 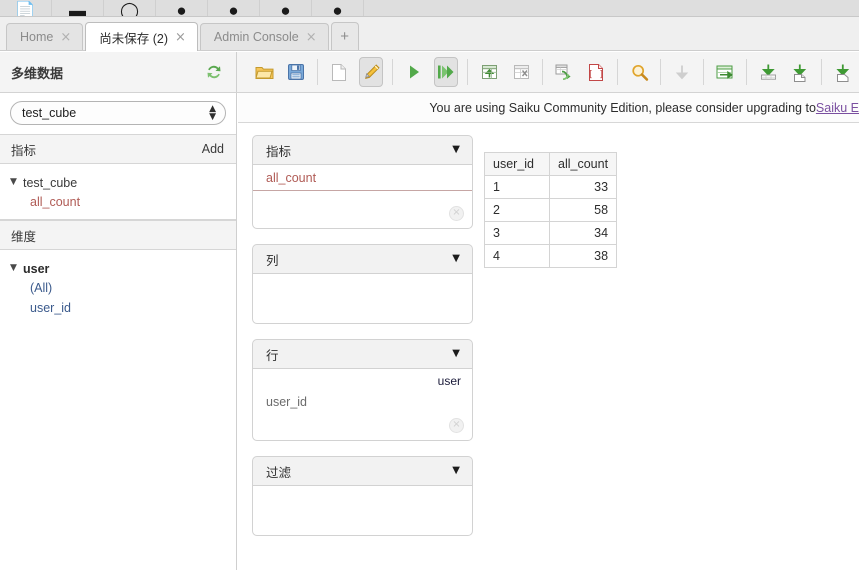 I want to click on column-header-all-count: all_count, so click(x=583, y=164).